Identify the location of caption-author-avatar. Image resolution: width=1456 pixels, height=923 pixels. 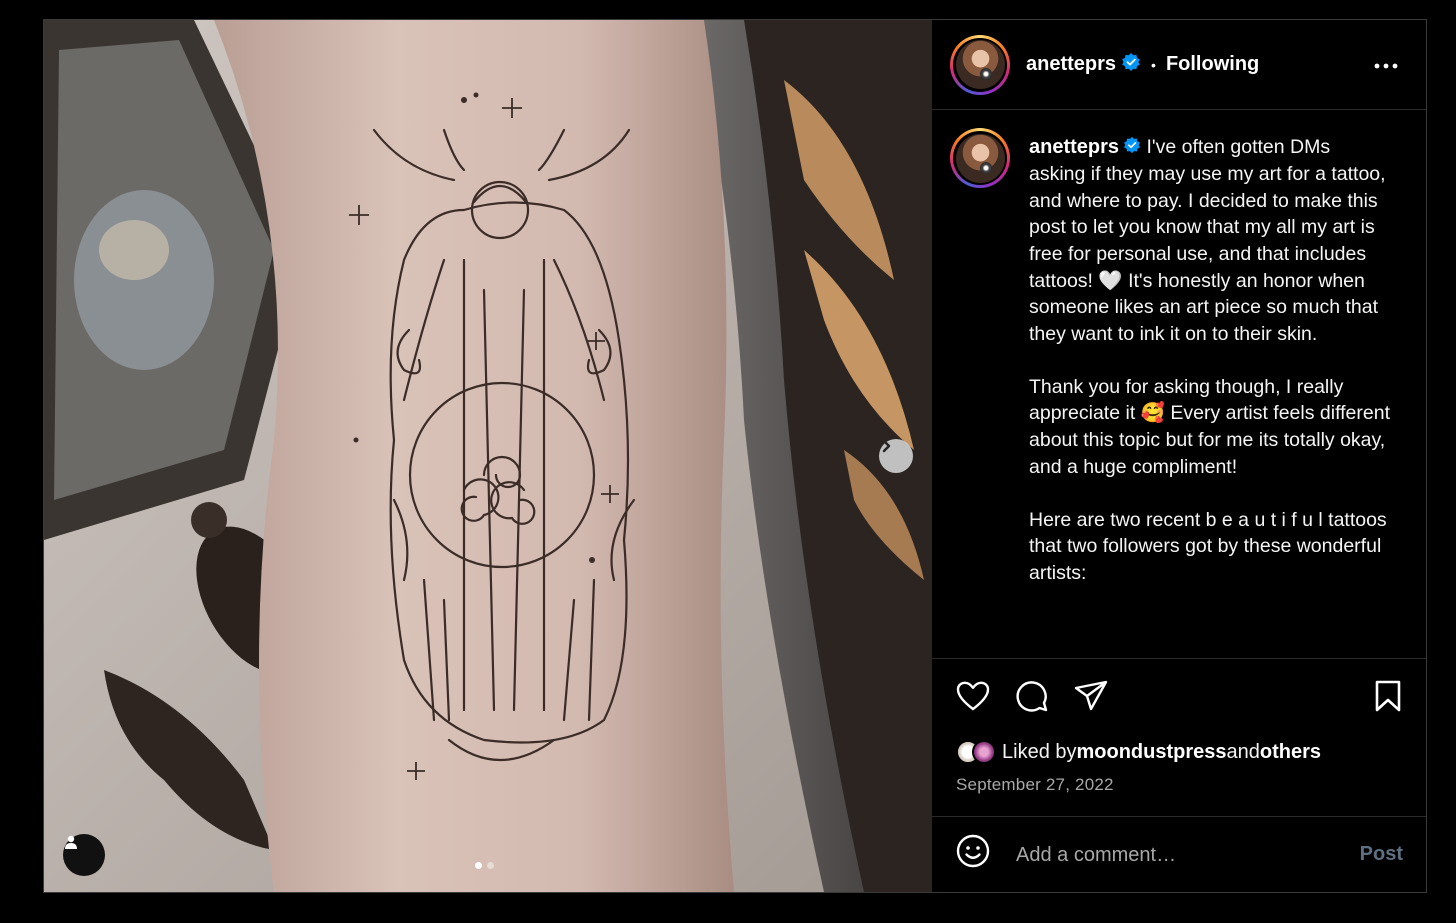
(980, 158).